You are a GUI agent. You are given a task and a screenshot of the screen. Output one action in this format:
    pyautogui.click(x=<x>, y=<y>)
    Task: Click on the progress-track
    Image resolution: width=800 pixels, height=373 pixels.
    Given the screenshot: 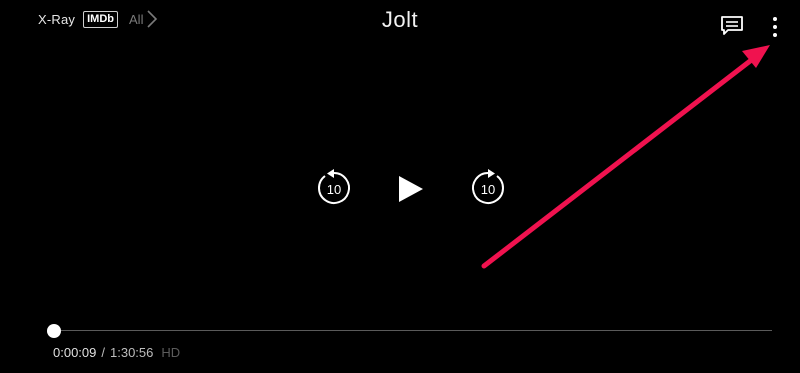 What is the action you would take?
    pyautogui.click(x=412, y=330)
    